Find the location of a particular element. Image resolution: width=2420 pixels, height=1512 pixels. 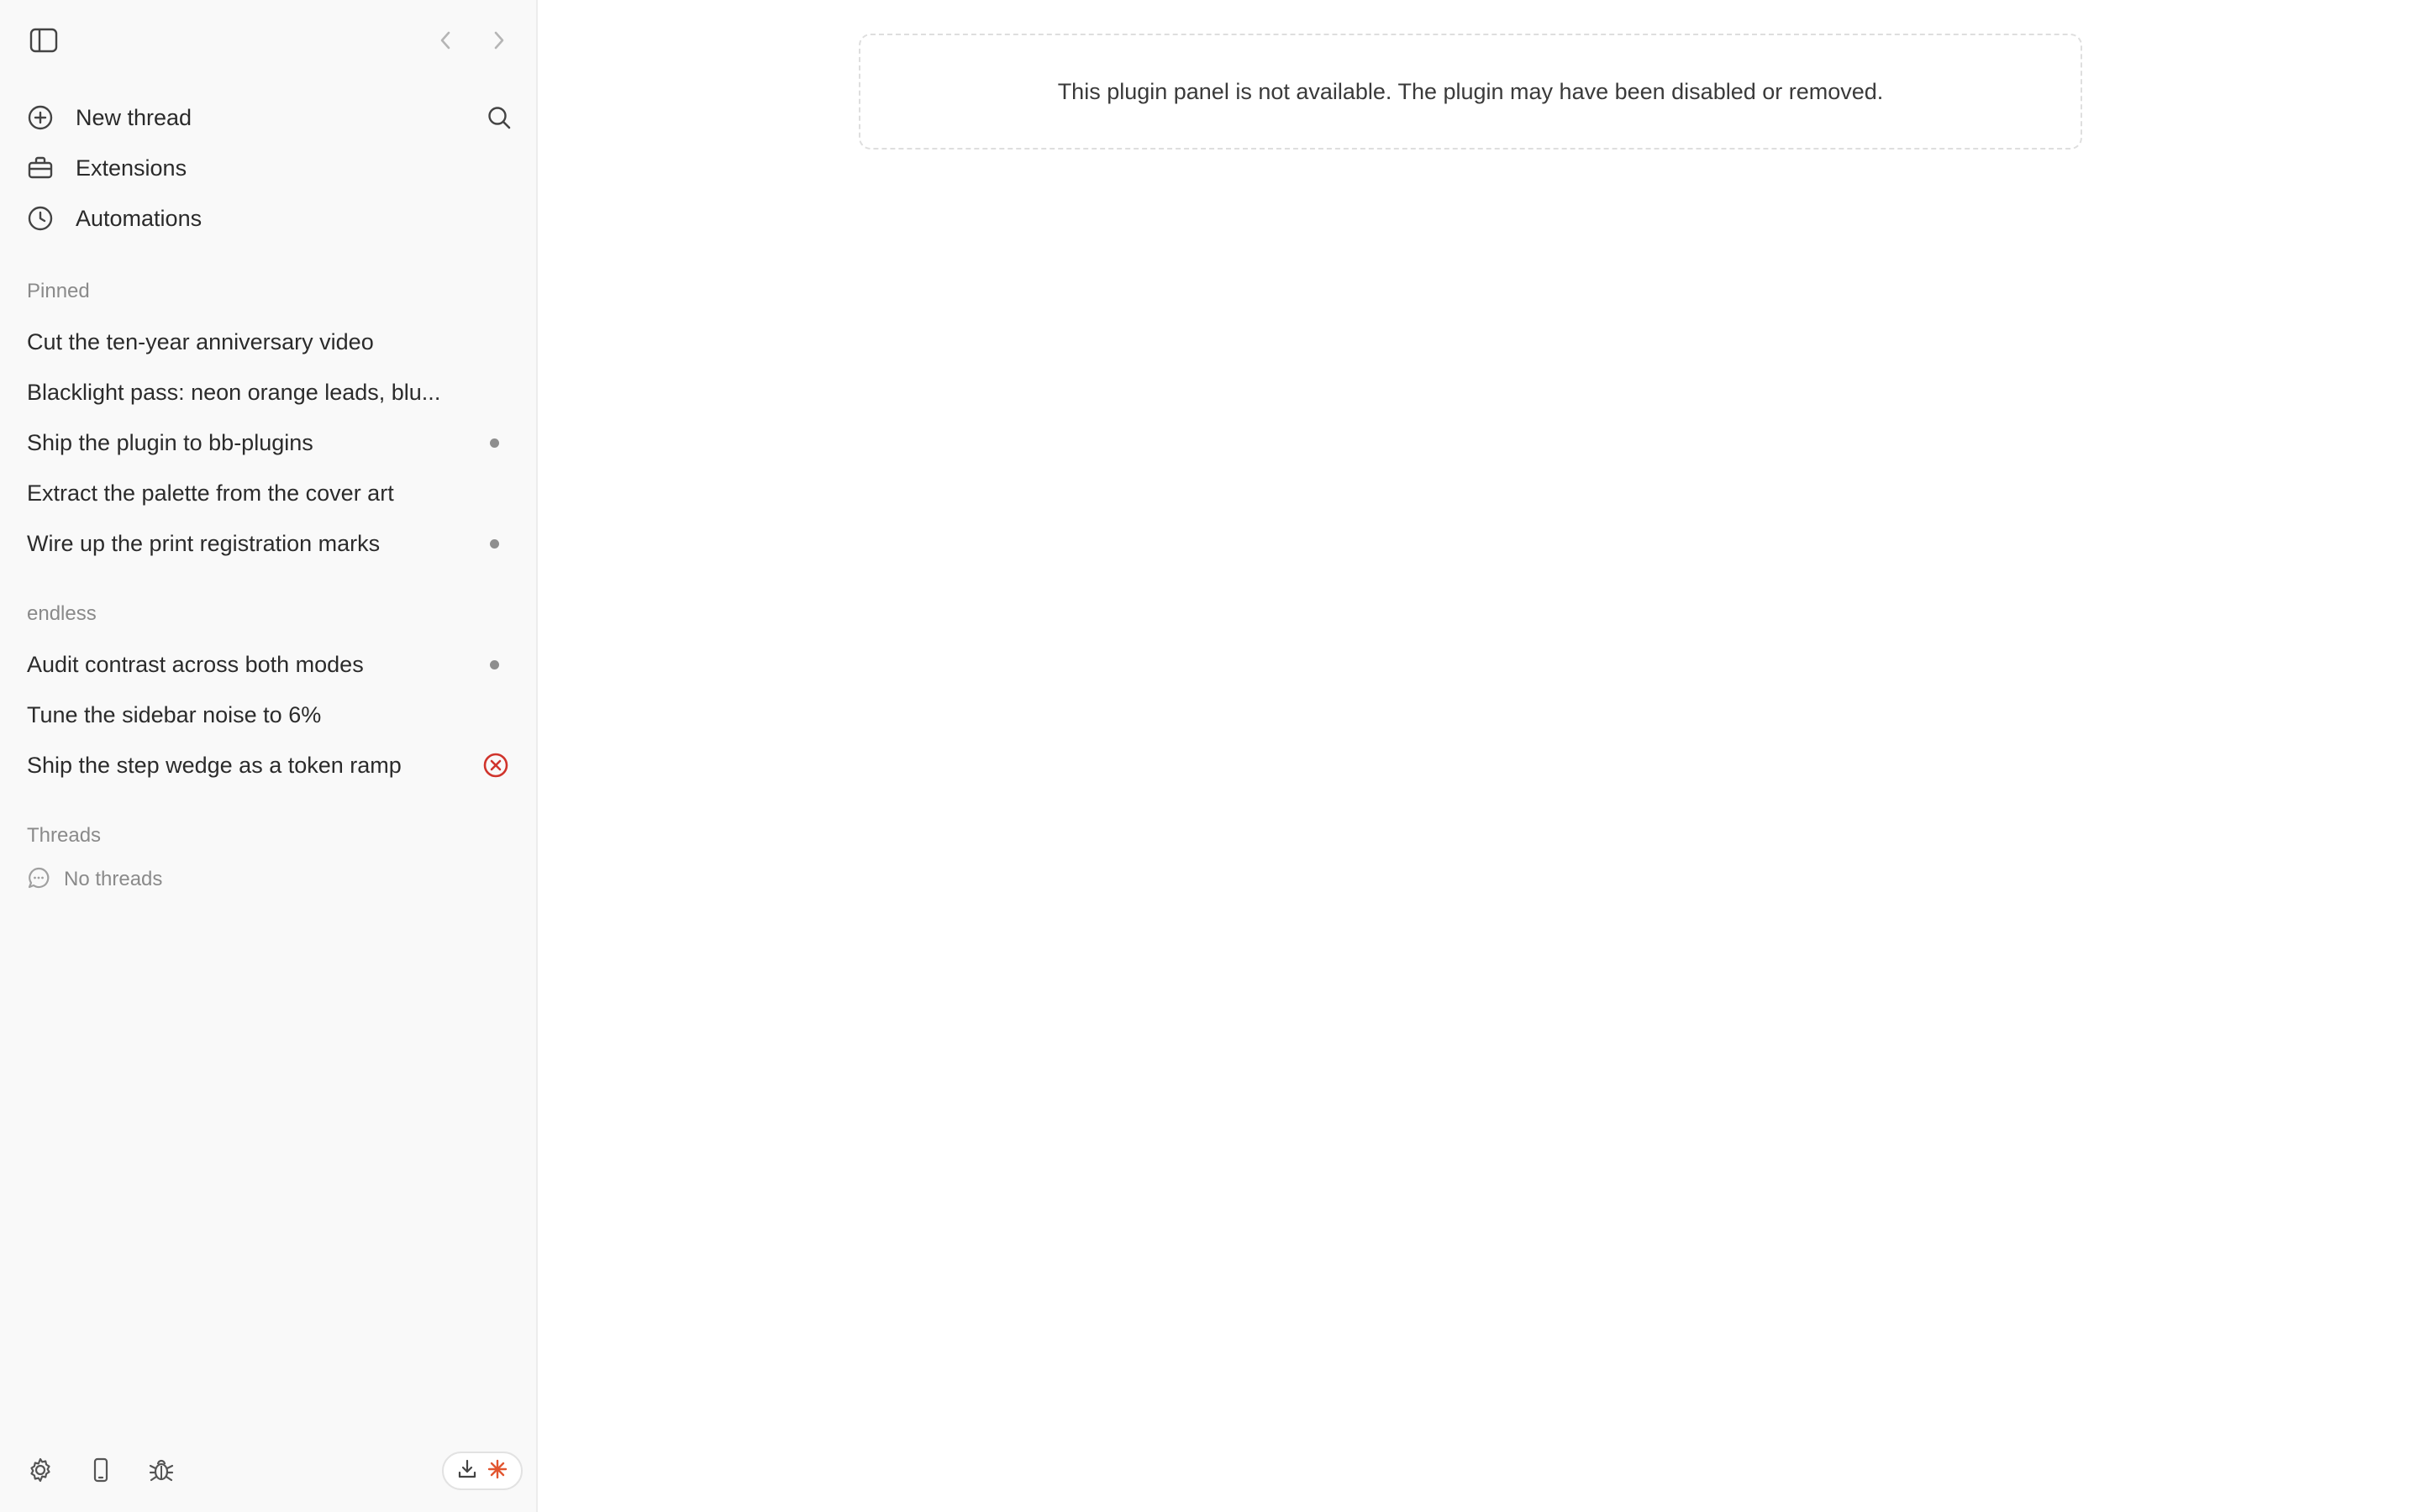

pinned-section-label: Pinned is located at coordinates (58, 291).